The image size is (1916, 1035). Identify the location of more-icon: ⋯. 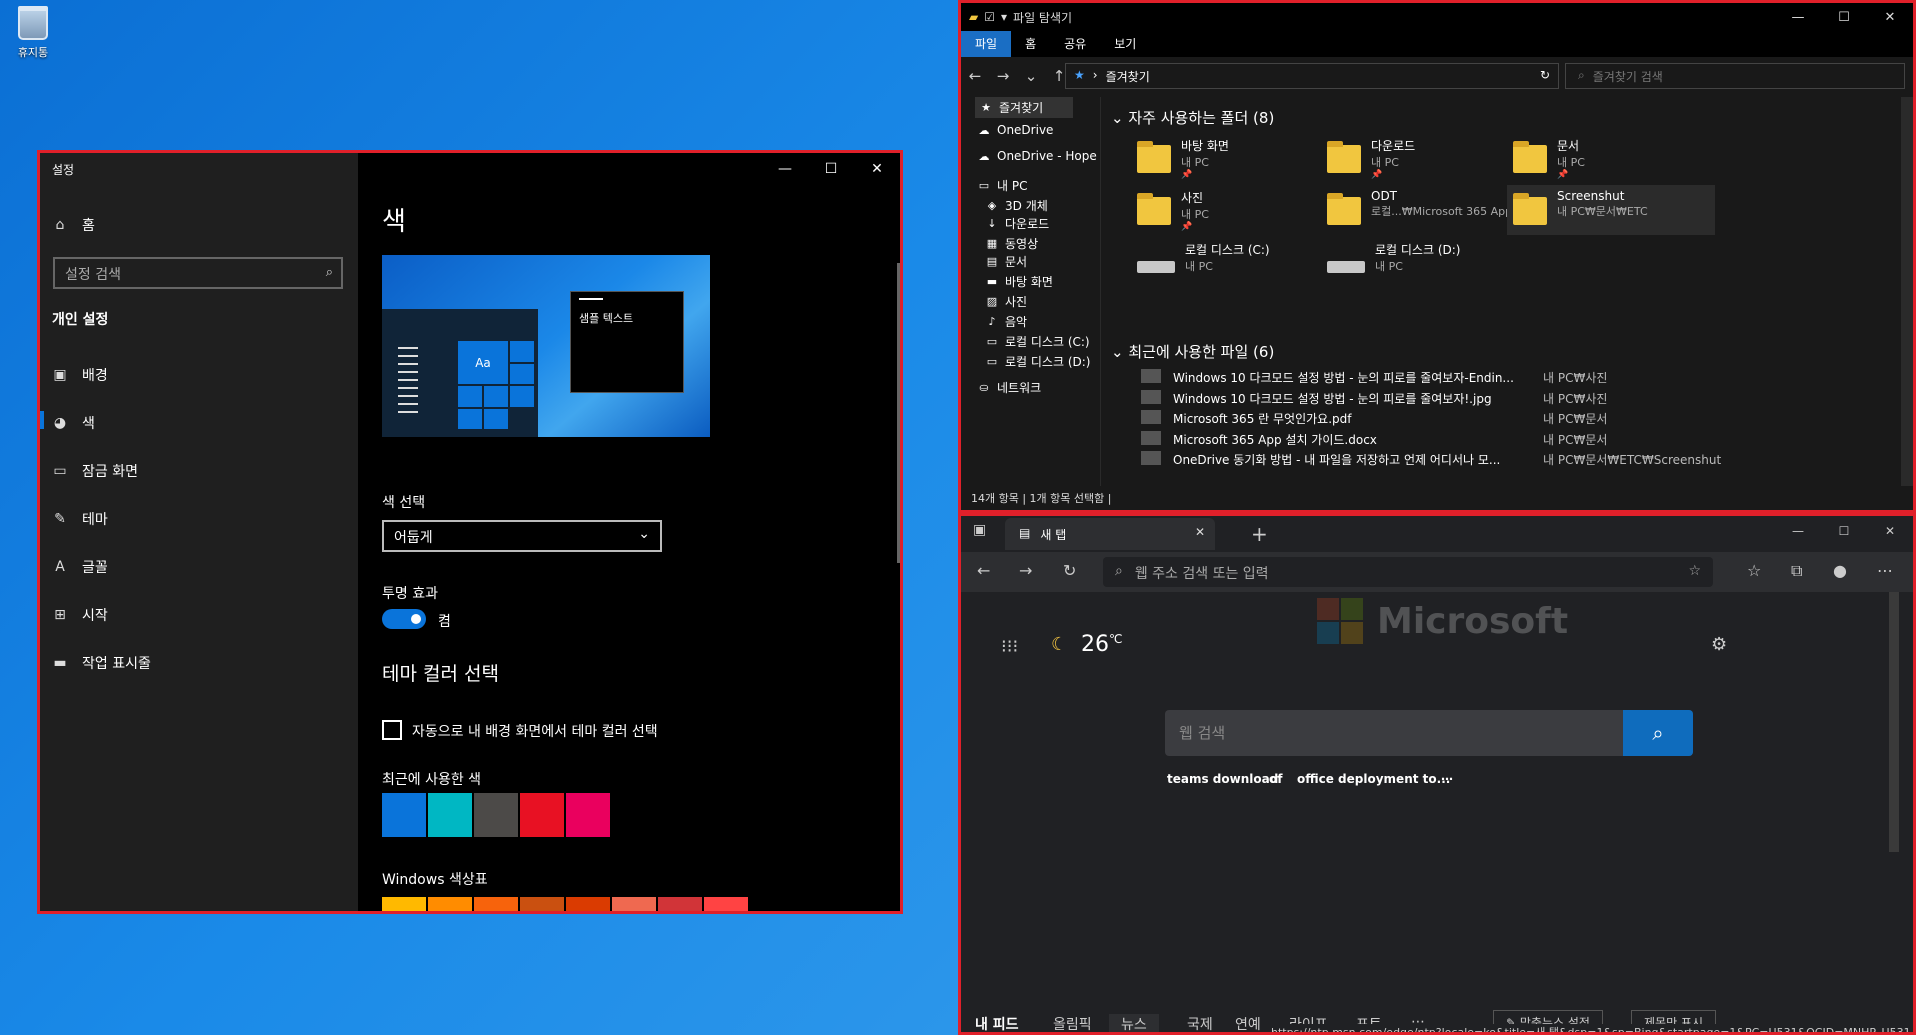
(1885, 570).